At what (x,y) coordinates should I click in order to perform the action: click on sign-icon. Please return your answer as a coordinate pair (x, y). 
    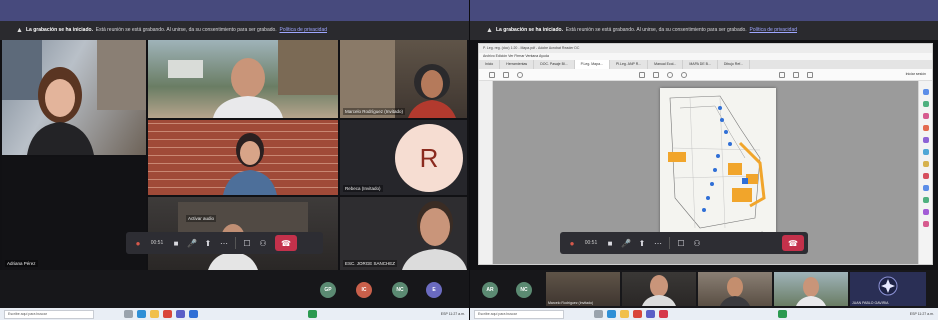
    Looking at the image, I should click on (810, 75).